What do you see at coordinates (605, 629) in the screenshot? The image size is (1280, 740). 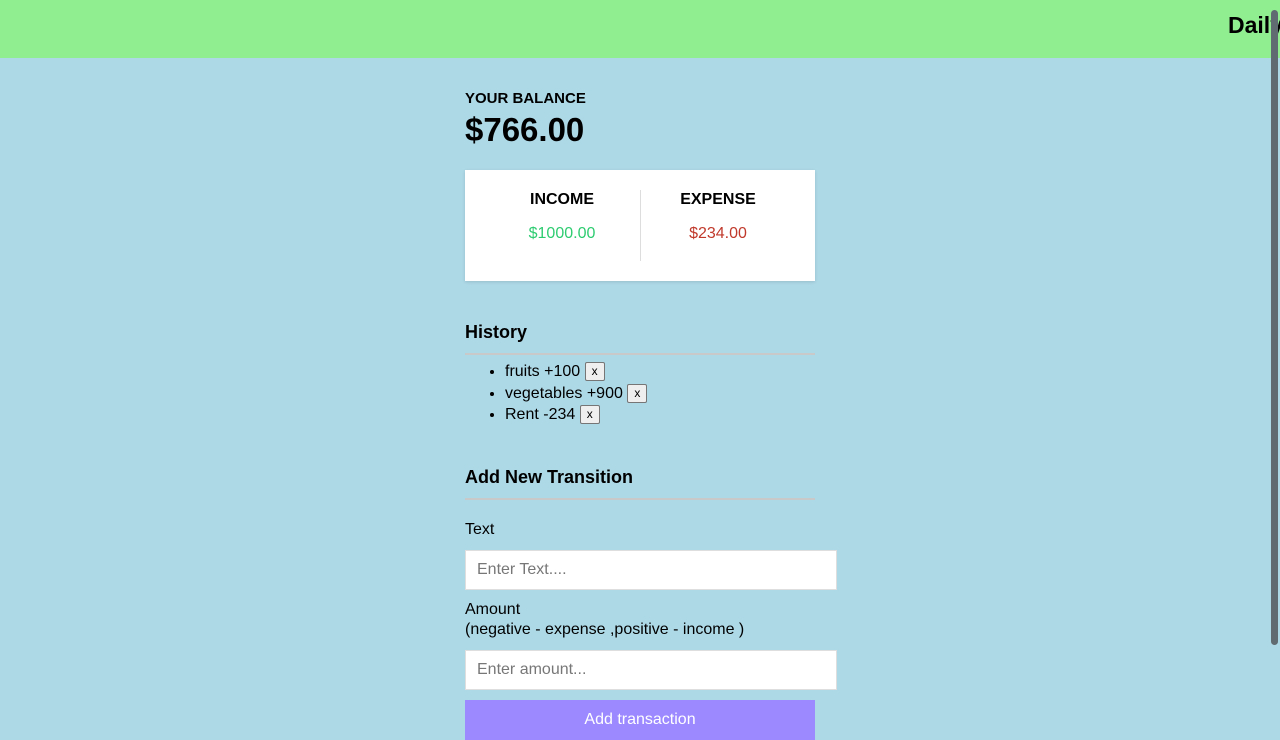 I see `amount-hint: (negative - expense ,positive - income )` at bounding box center [605, 629].